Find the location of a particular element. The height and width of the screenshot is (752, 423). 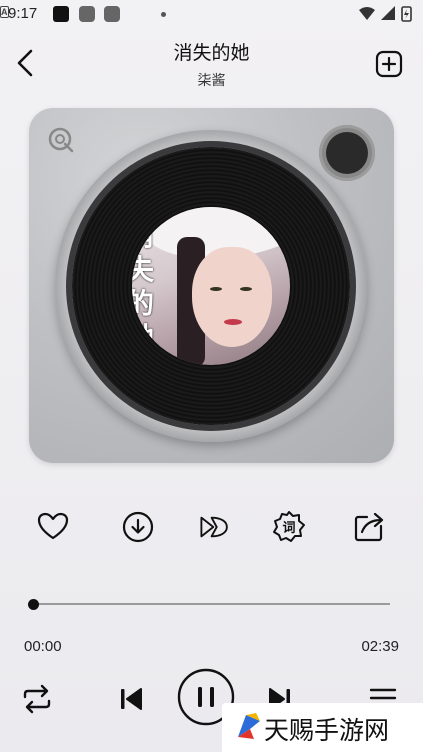

svg-text: 词 is located at coordinates (288, 528).